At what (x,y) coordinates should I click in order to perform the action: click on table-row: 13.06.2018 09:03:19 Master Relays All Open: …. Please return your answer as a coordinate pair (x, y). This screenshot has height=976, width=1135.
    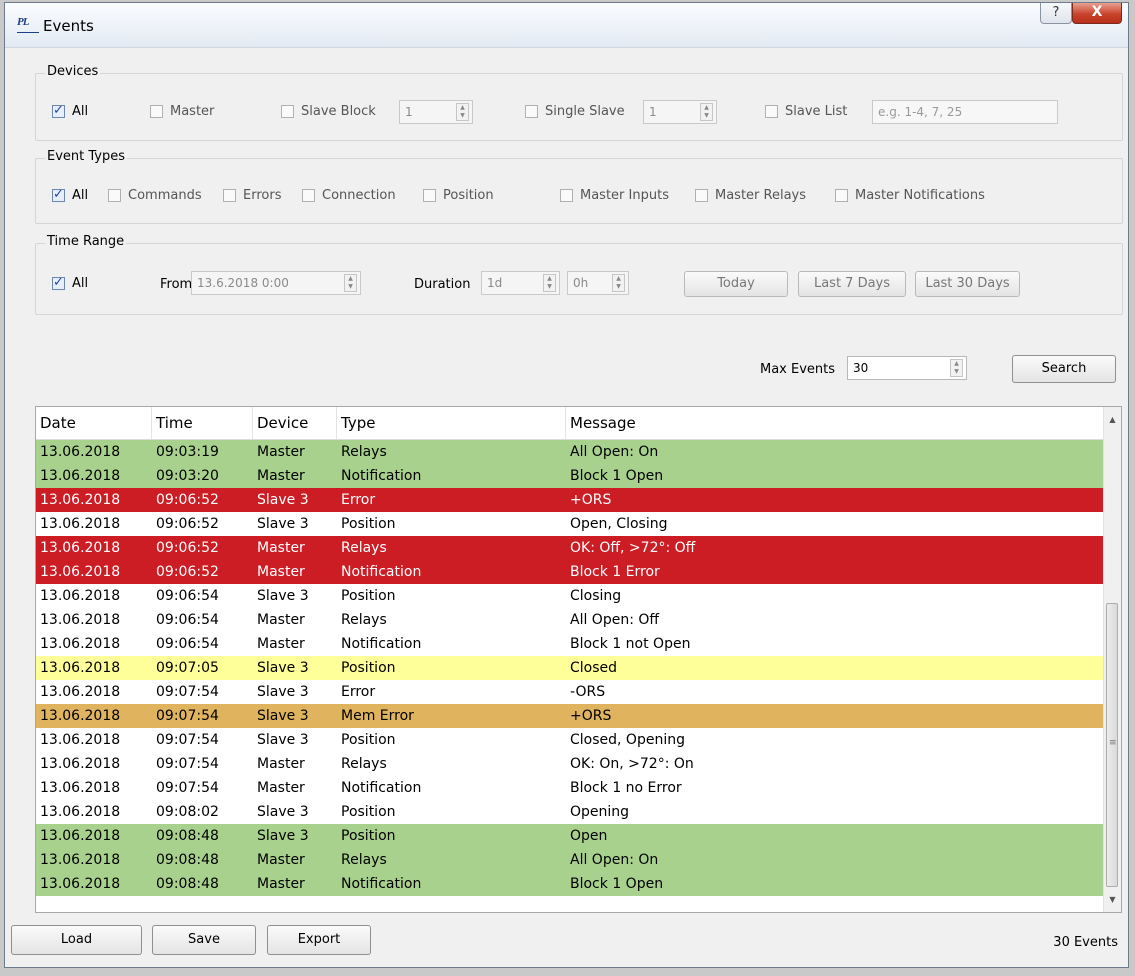
    Looking at the image, I should click on (570, 452).